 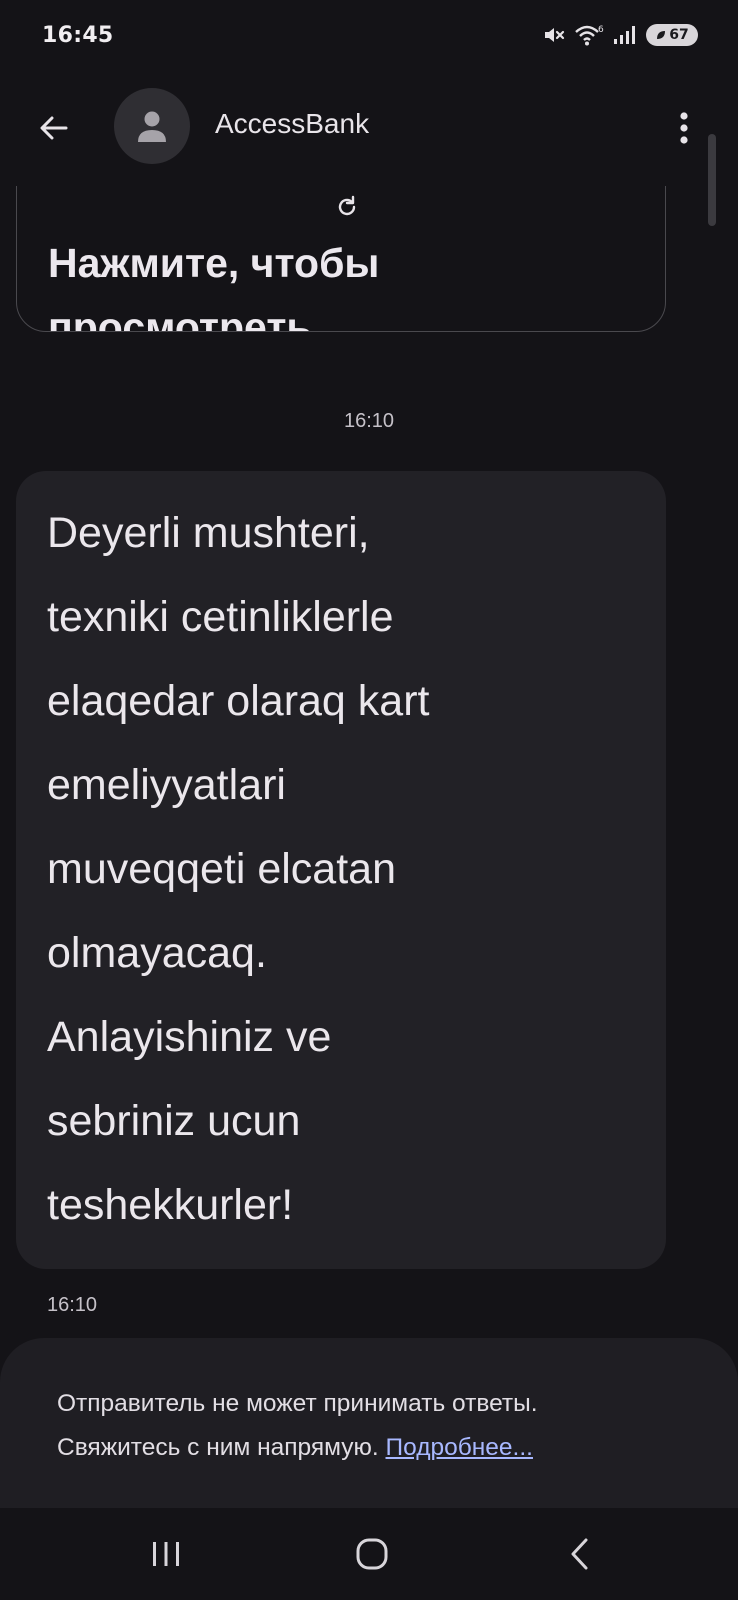 I want to click on status-bar: 16:45 6 67, so click(x=369, y=35).